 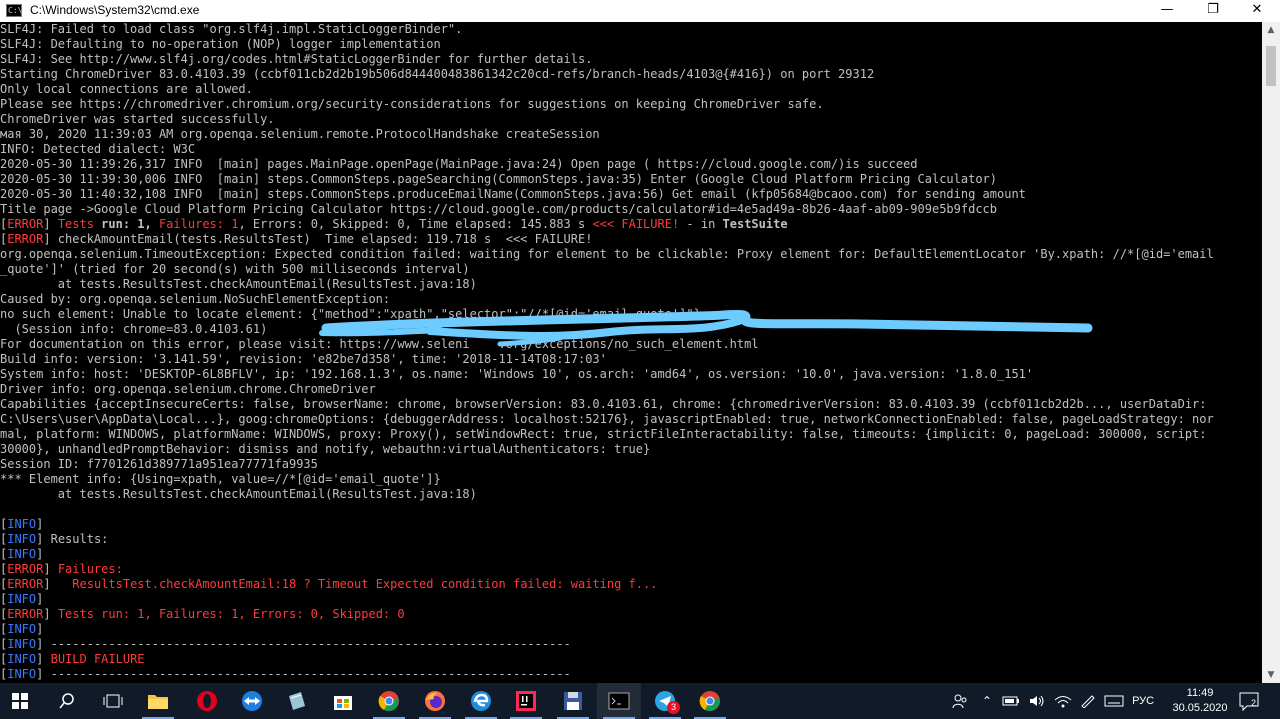 I want to click on chrome-second-button, so click(x=710, y=701).